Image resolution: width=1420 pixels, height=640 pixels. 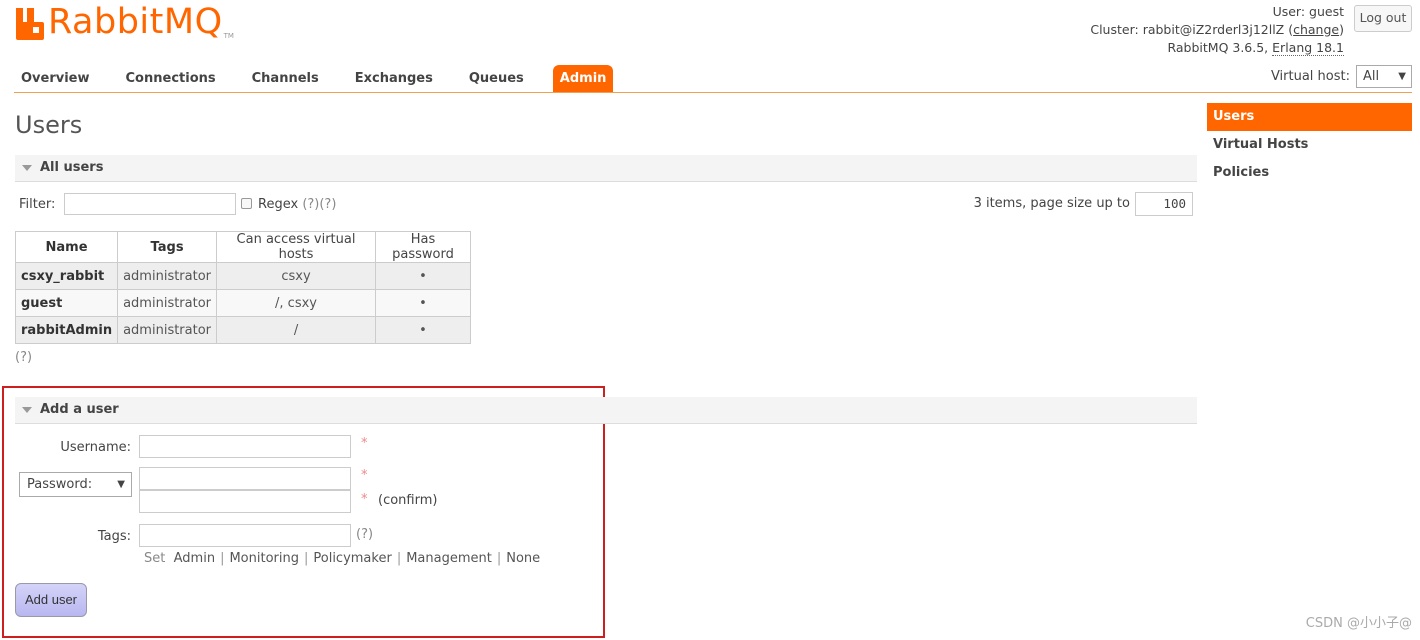 What do you see at coordinates (1308, 48) in the screenshot?
I see `erlang-version: Erlang 18.1` at bounding box center [1308, 48].